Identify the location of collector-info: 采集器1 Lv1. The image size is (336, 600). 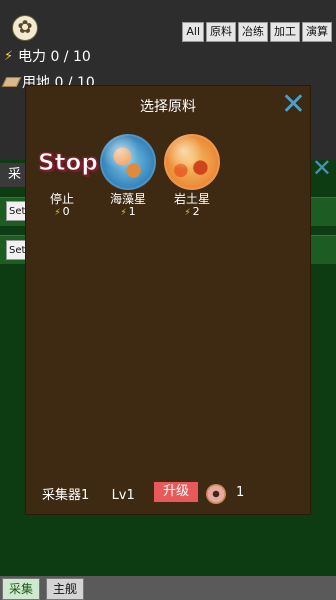
(88, 493).